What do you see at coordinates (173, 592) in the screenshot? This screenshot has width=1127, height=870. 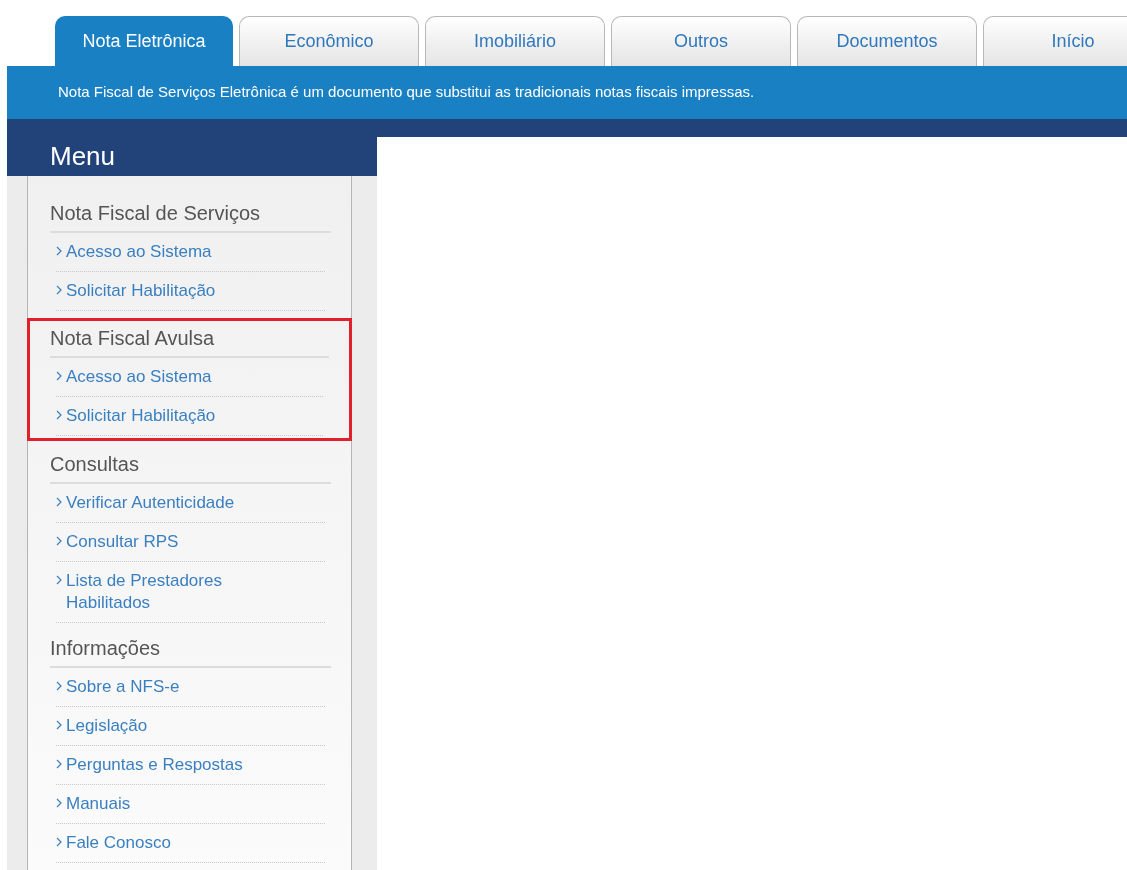 I see `menu-link: Lista de Prestadores Habilitados` at bounding box center [173, 592].